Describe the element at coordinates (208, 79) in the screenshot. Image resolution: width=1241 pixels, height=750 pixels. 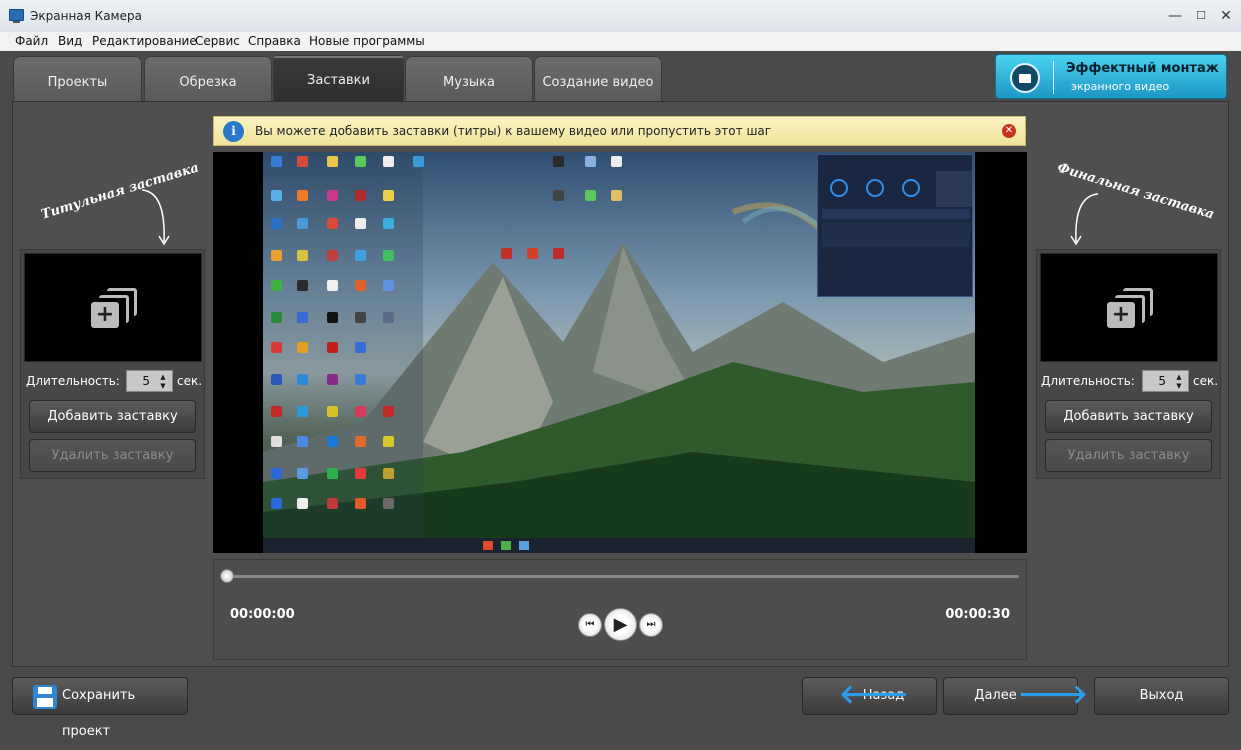
I see `tab-trim: Обрезка` at that location.